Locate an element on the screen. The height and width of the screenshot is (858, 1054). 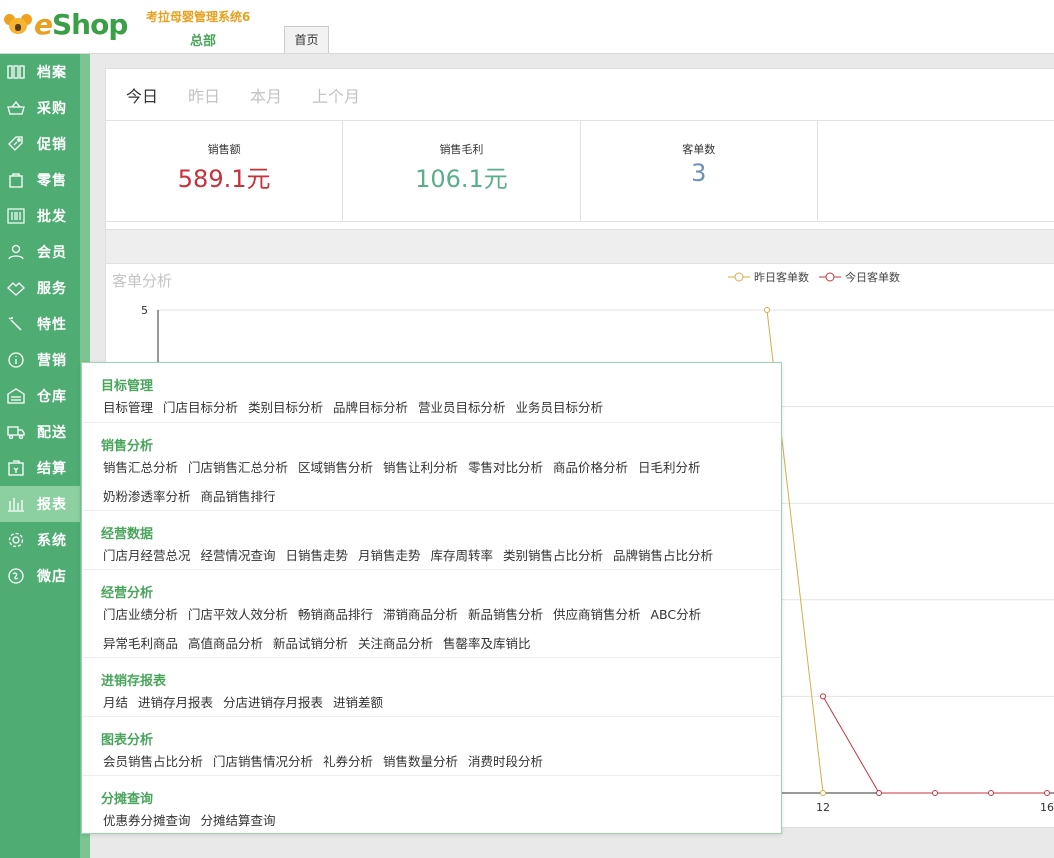
branch-name: 总部 is located at coordinates (203, 39).